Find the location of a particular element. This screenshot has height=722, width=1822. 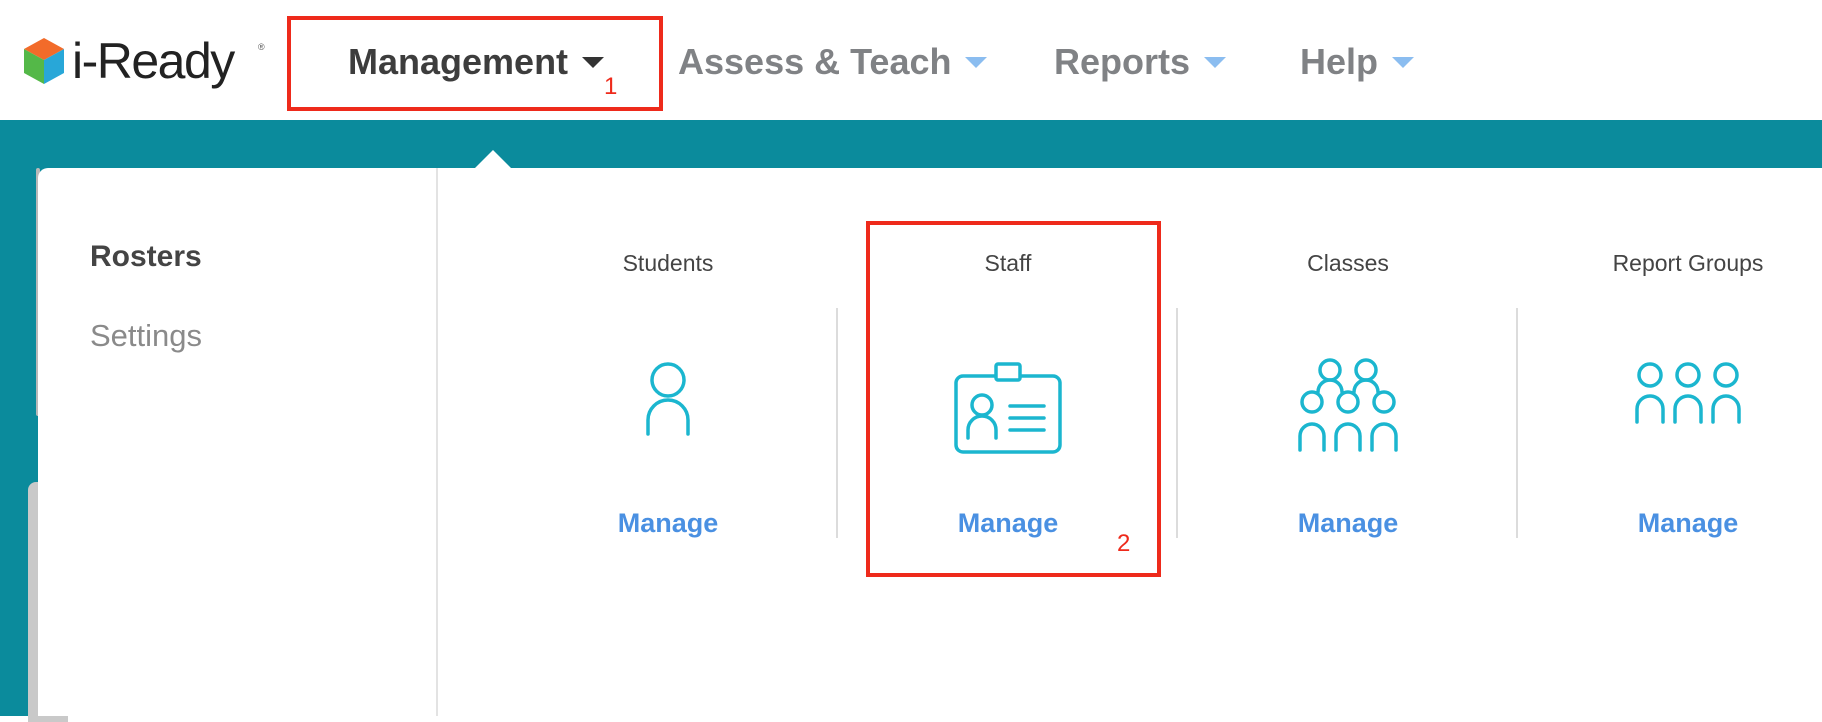

nav-reports: Reports is located at coordinates (1140, 62).